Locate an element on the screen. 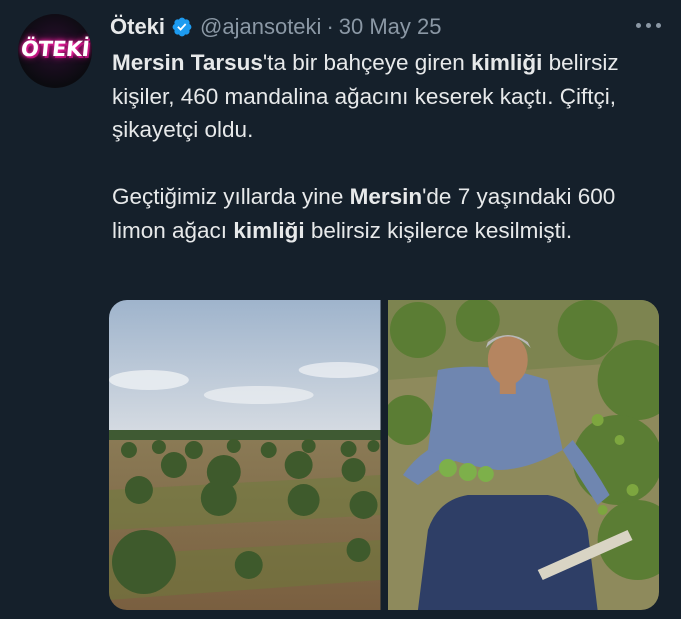  tweet-date: 30 May 25 is located at coordinates (390, 27).